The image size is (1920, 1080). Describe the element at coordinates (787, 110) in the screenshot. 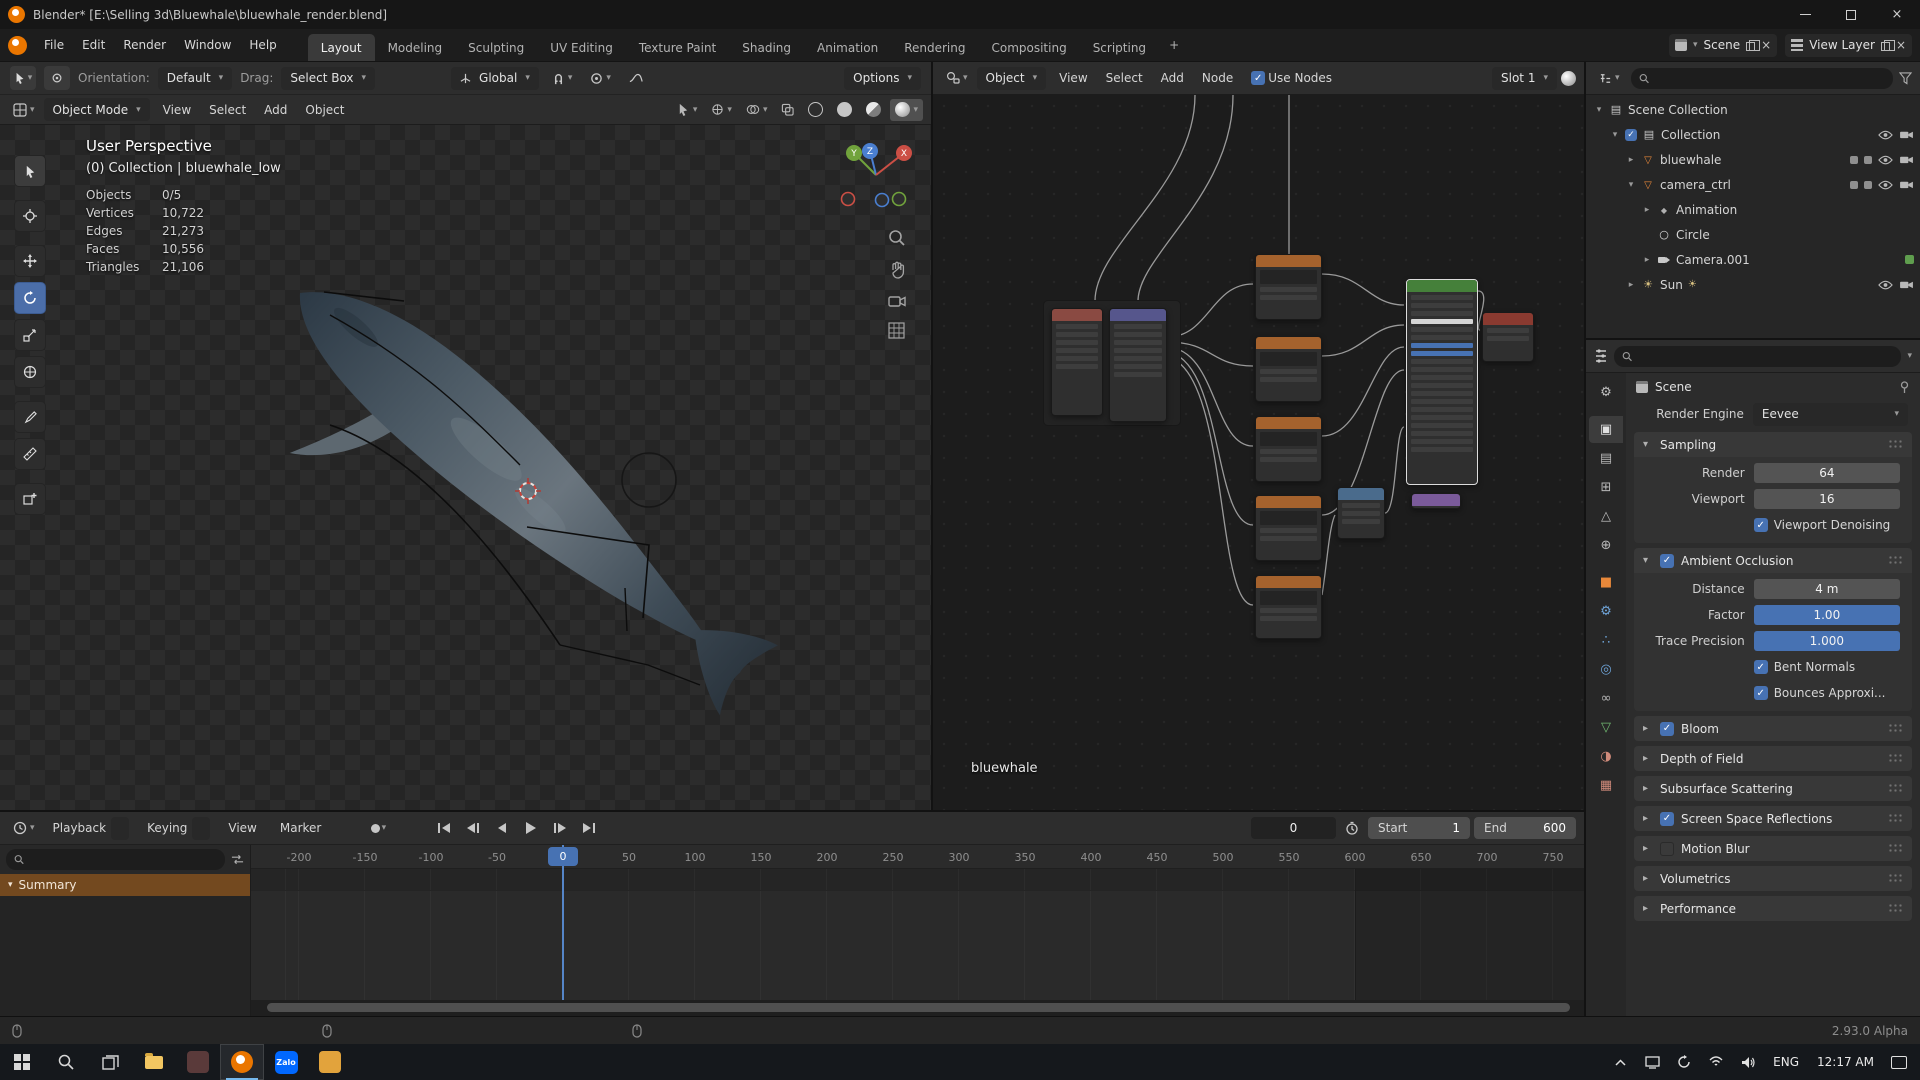

I see `xray-toggle-button` at that location.